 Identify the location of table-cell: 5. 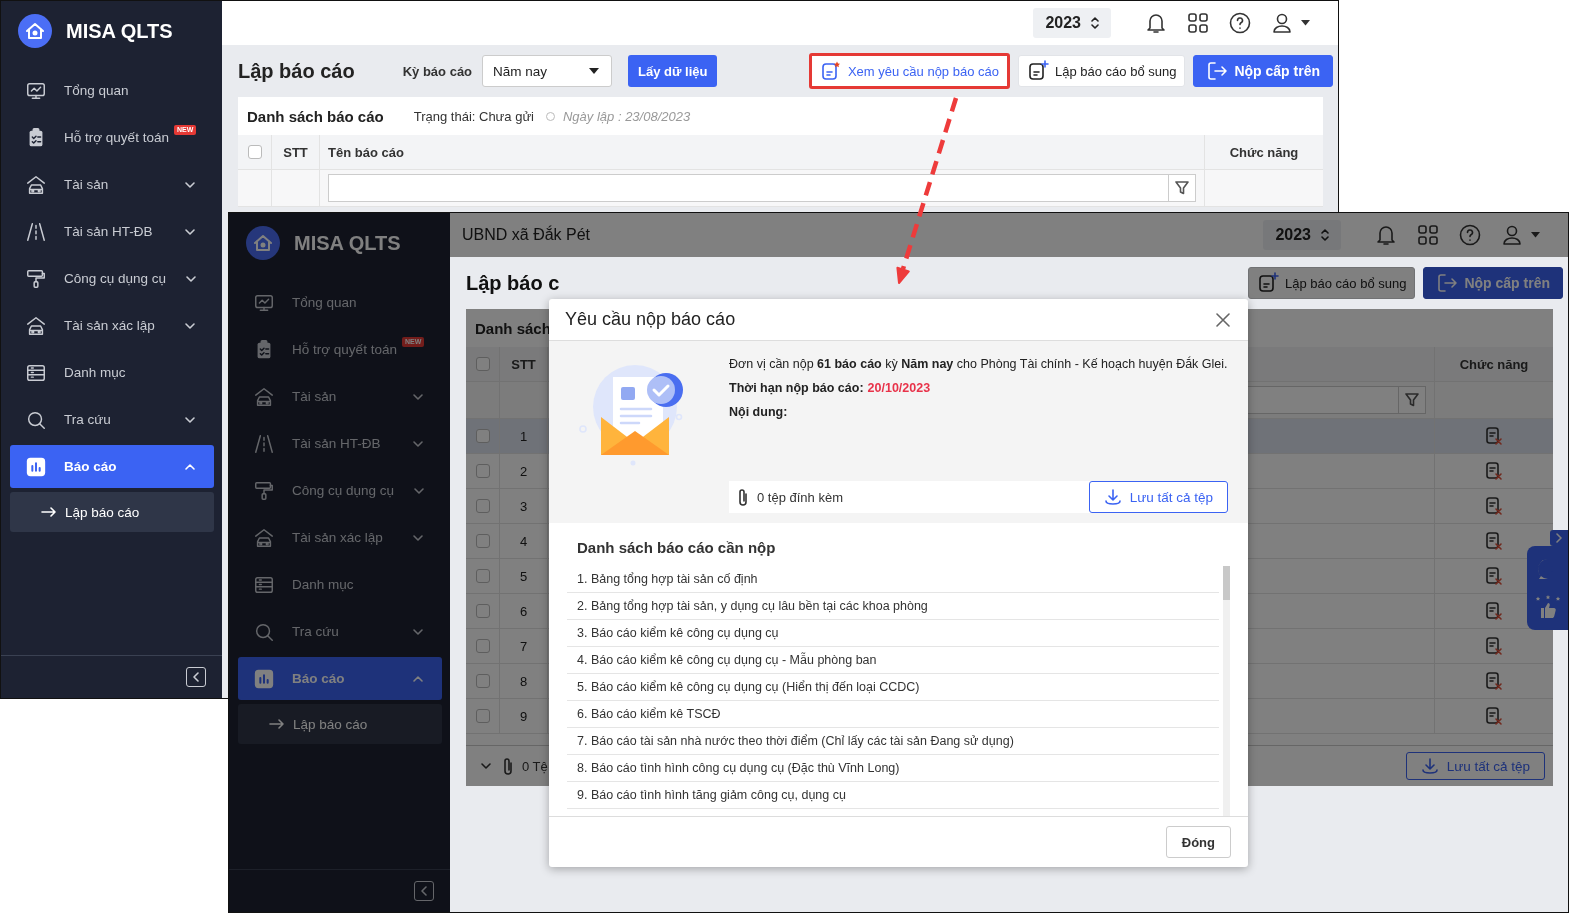
(524, 576).